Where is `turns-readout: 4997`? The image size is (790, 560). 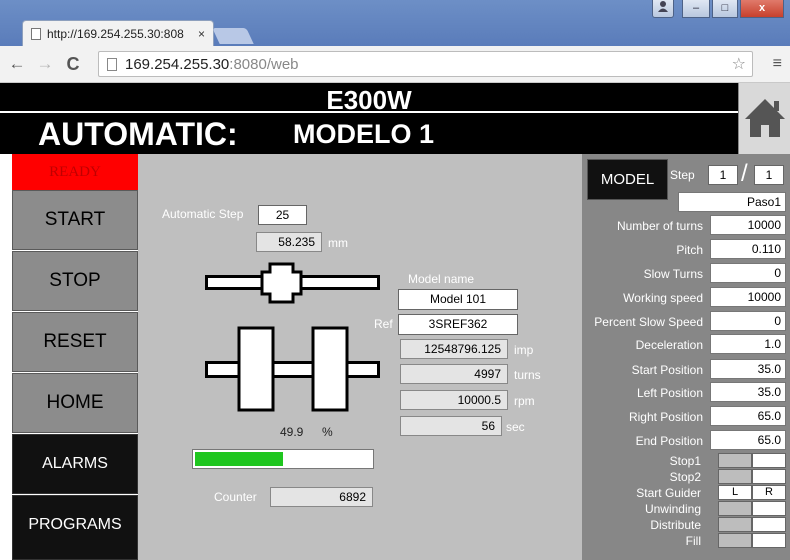 turns-readout: 4997 is located at coordinates (454, 374).